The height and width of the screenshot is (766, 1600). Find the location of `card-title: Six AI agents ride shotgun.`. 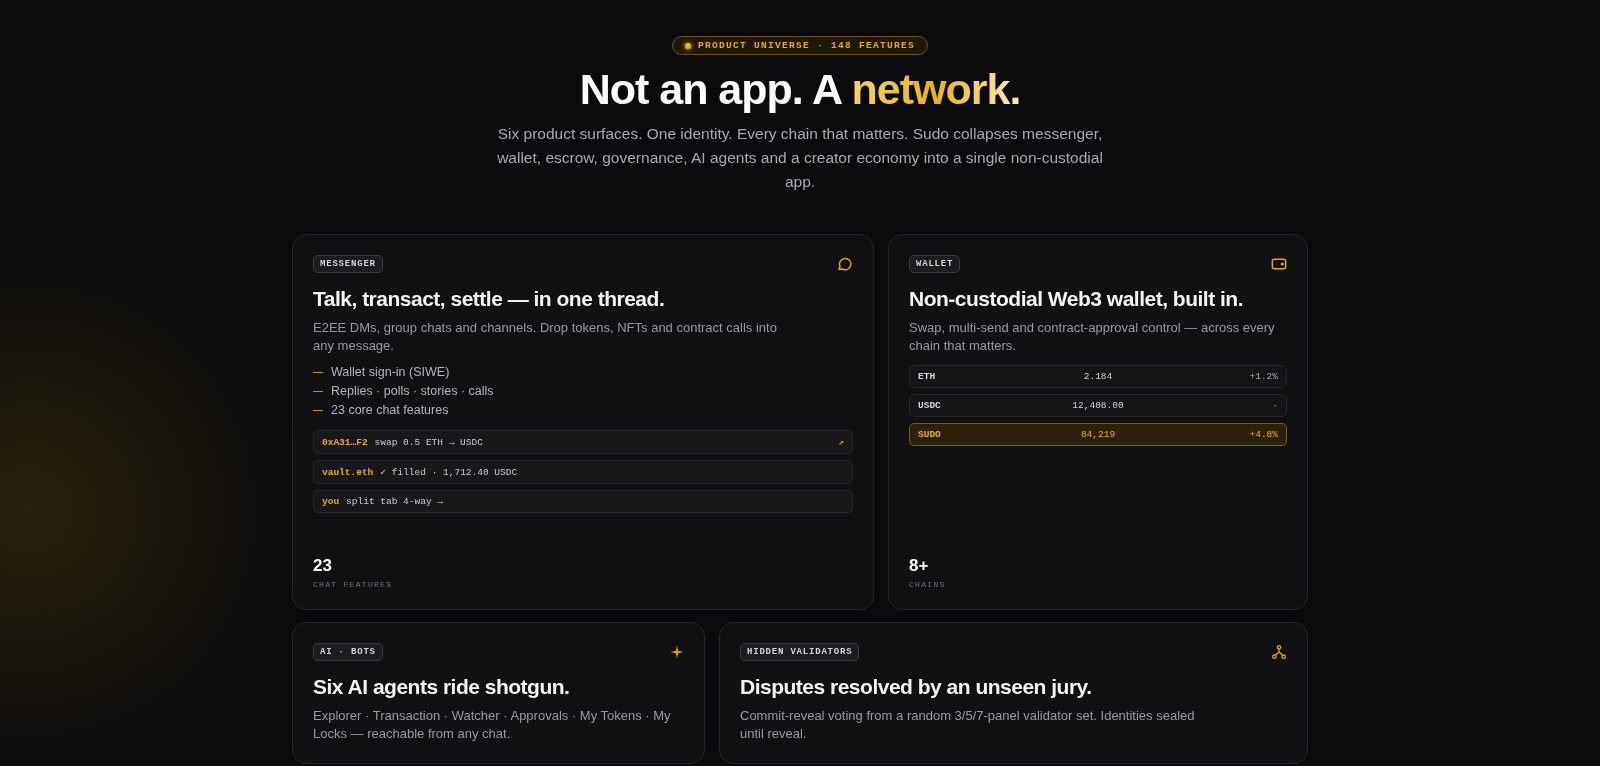

card-title: Six AI agents ride shotgun. is located at coordinates (442, 687).